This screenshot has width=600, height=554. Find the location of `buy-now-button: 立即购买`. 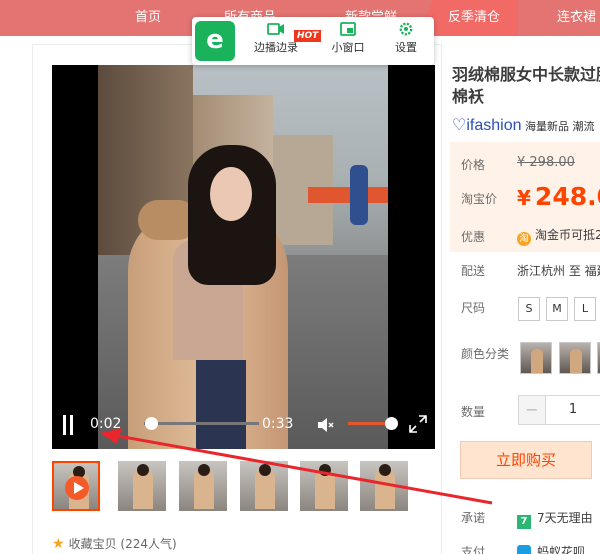

buy-now-button: 立即购买 is located at coordinates (526, 460).